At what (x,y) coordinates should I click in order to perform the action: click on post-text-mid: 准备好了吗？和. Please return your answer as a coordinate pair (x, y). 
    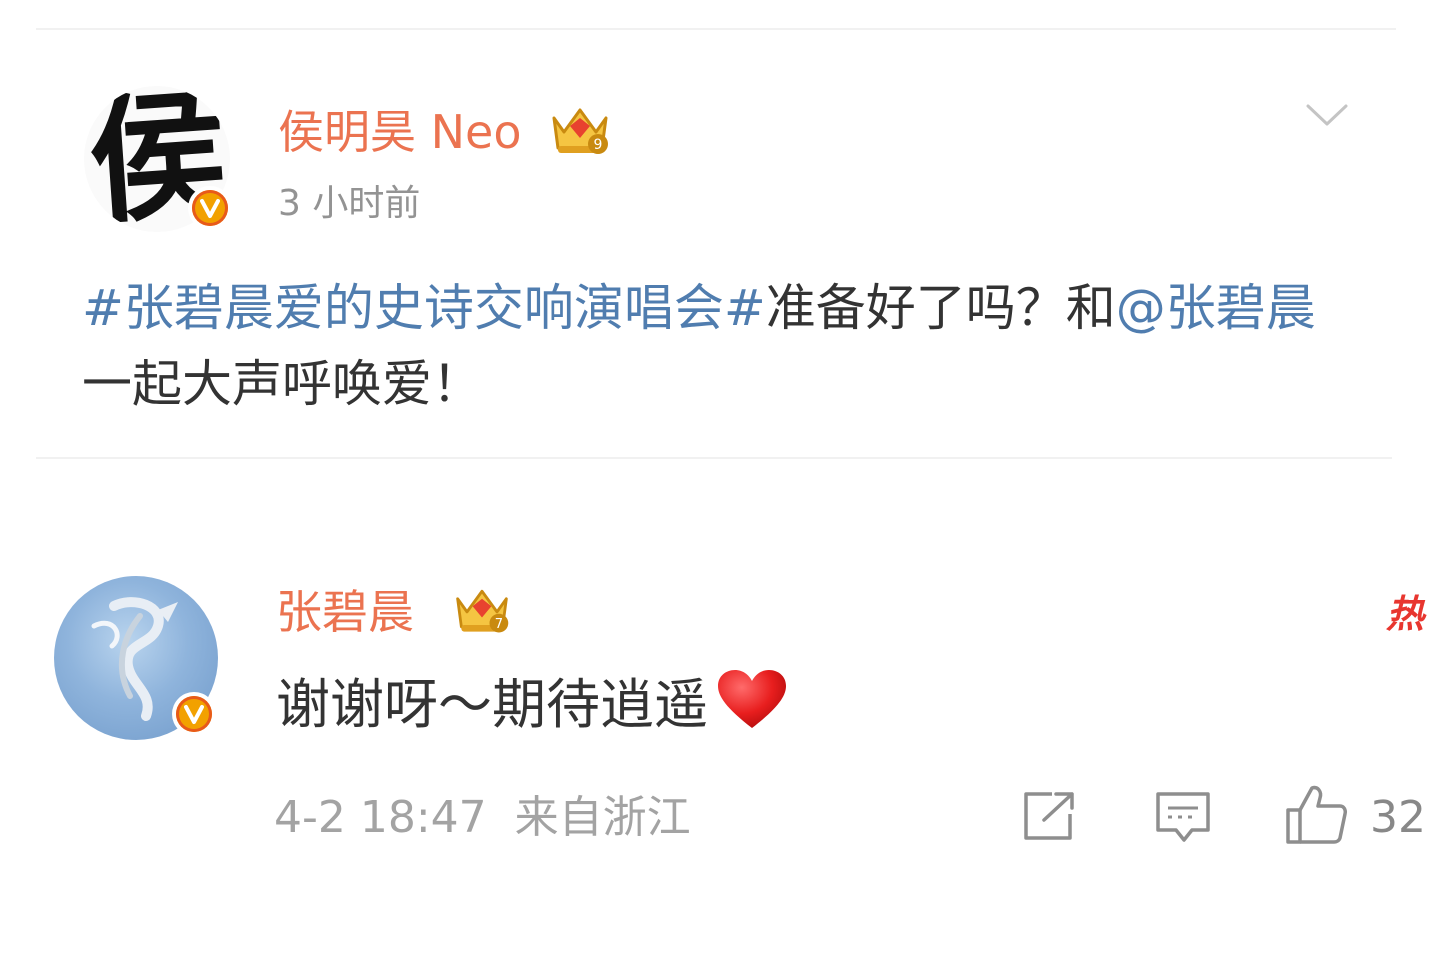
    Looking at the image, I should click on (940, 308).